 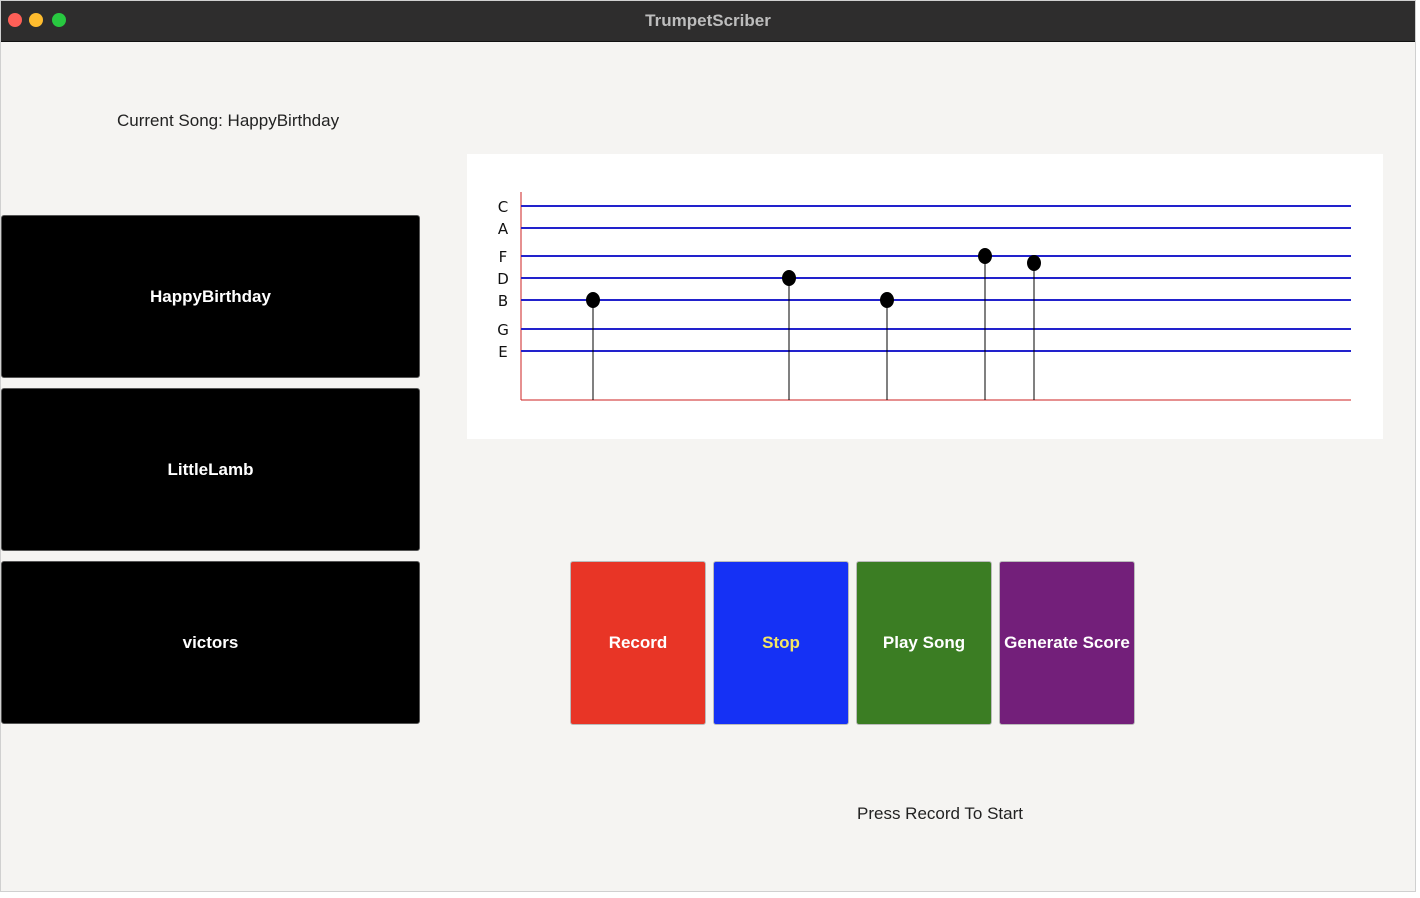 What do you see at coordinates (1067, 643) in the screenshot?
I see `generate-score-button: Generate Score` at bounding box center [1067, 643].